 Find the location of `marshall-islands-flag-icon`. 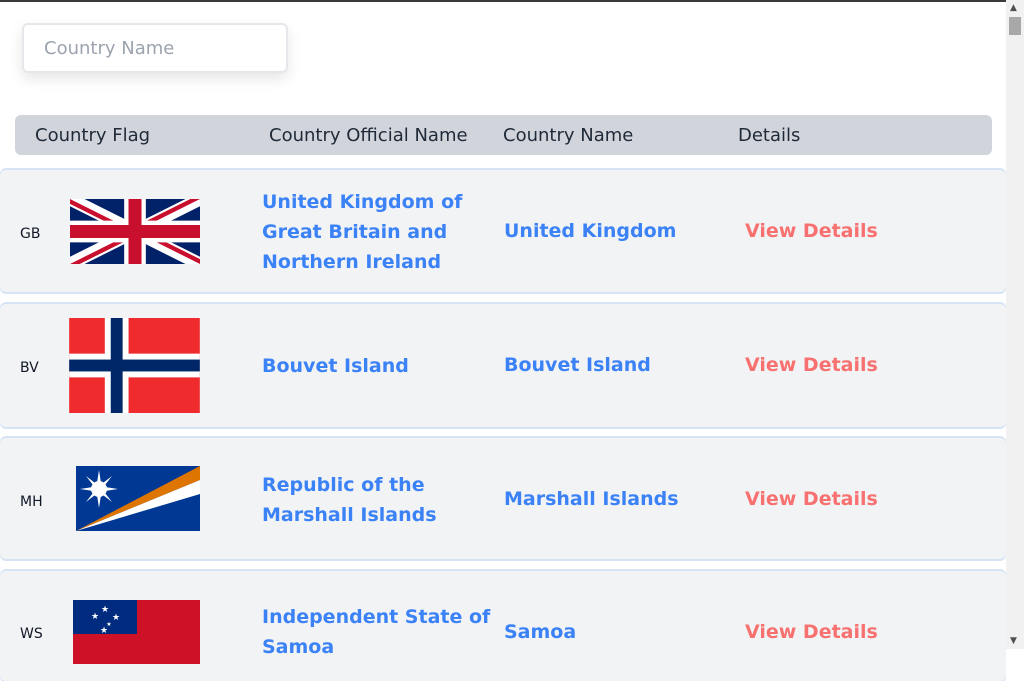

marshall-islands-flag-icon is located at coordinates (138, 498).